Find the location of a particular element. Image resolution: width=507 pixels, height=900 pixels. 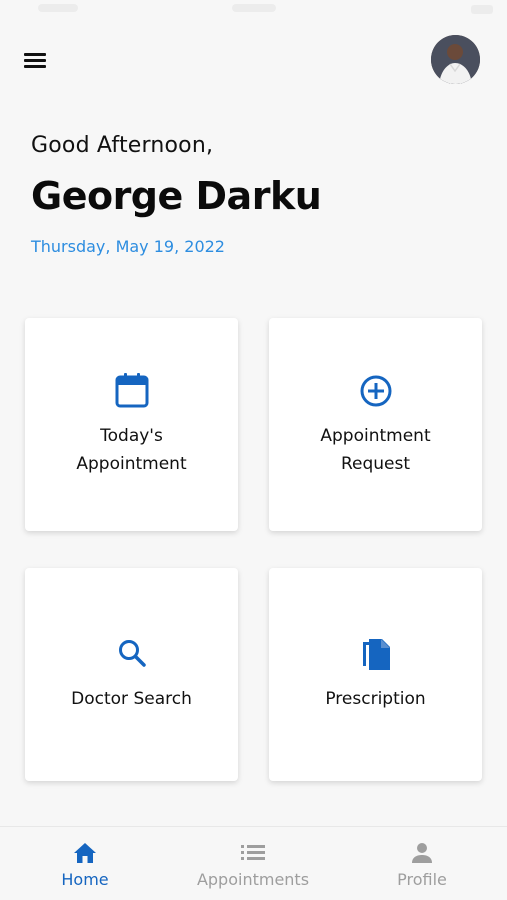

card-label: Appointment Request is located at coordinates (375, 450).